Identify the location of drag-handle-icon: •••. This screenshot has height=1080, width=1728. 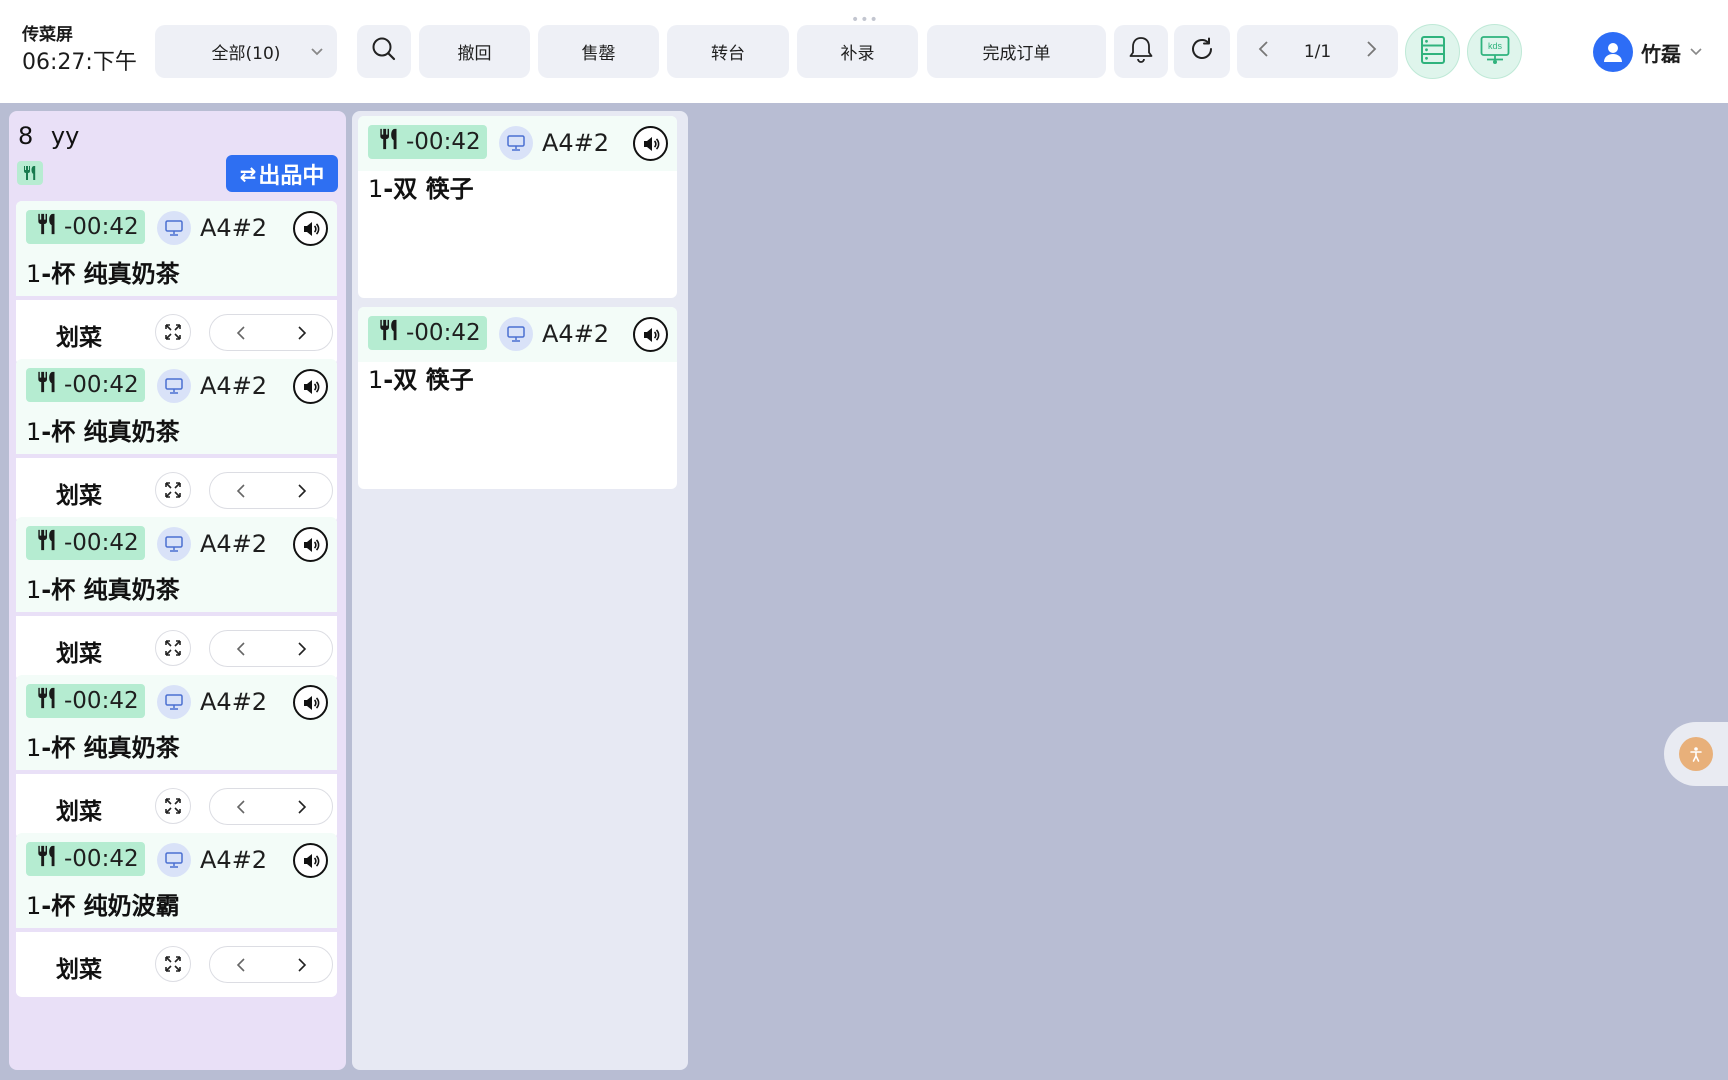
(865, 20).